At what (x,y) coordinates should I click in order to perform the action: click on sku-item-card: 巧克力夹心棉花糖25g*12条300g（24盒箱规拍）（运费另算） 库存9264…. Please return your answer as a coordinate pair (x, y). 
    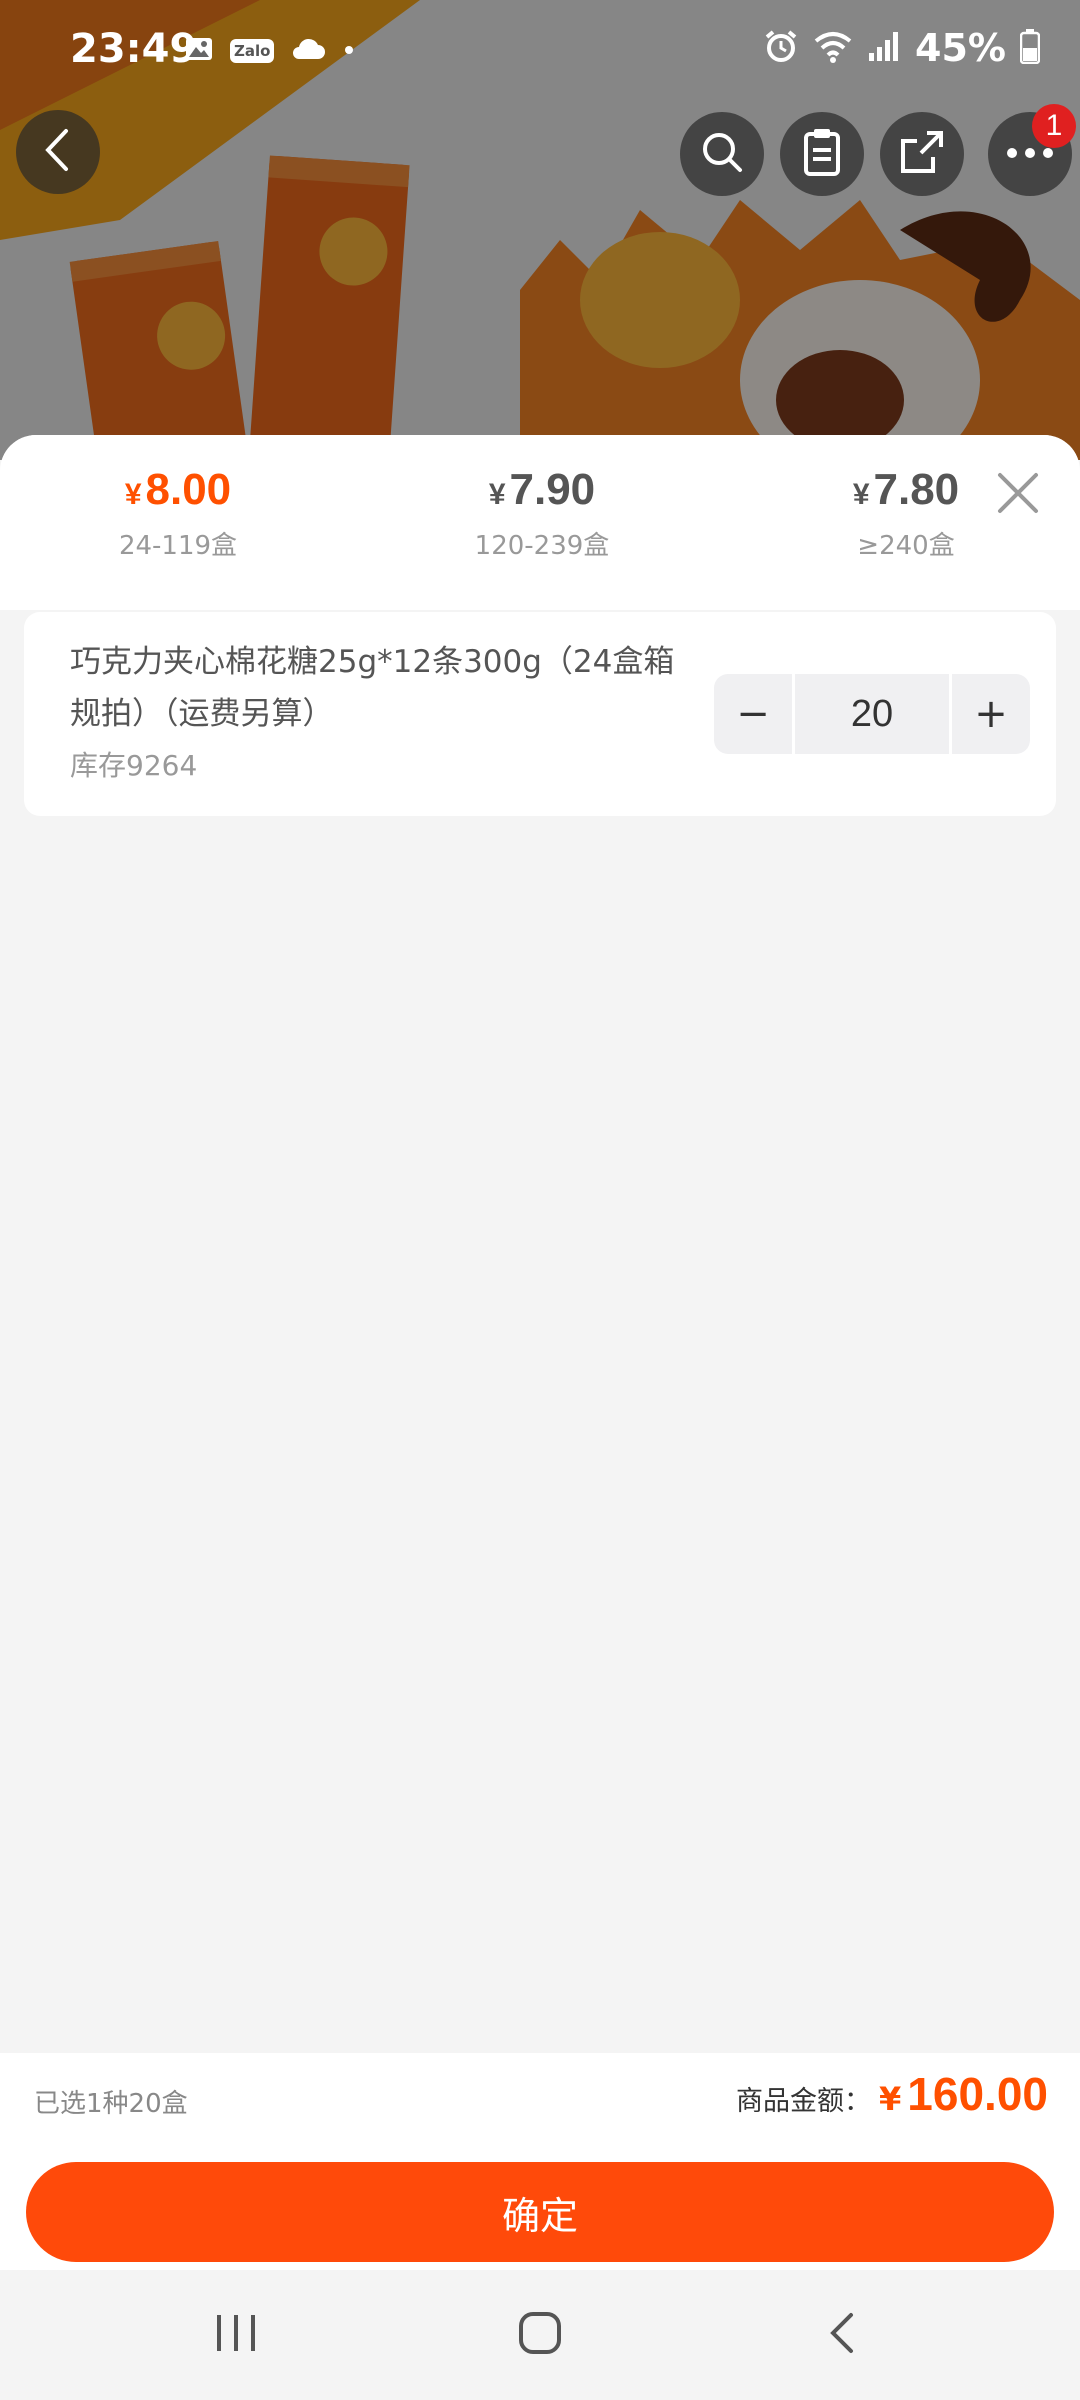
    Looking at the image, I should click on (540, 714).